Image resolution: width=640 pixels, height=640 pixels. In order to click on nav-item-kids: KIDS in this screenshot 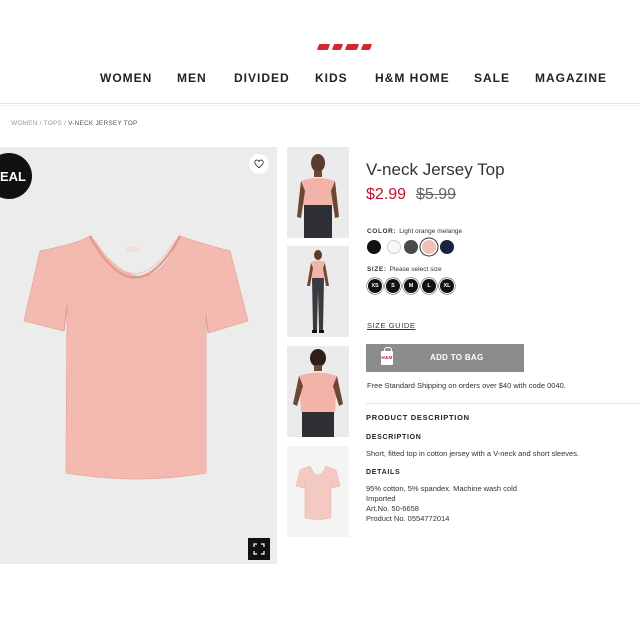, I will do `click(331, 78)`.